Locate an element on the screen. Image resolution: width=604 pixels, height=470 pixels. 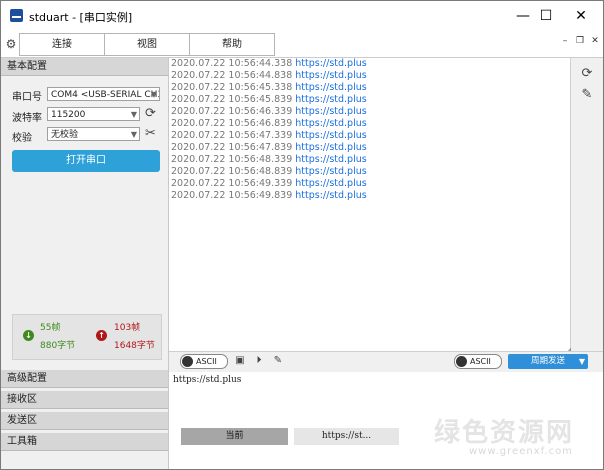
log-timestamp: 2020.07.22 10:56:45.338 is located at coordinates (232, 87).